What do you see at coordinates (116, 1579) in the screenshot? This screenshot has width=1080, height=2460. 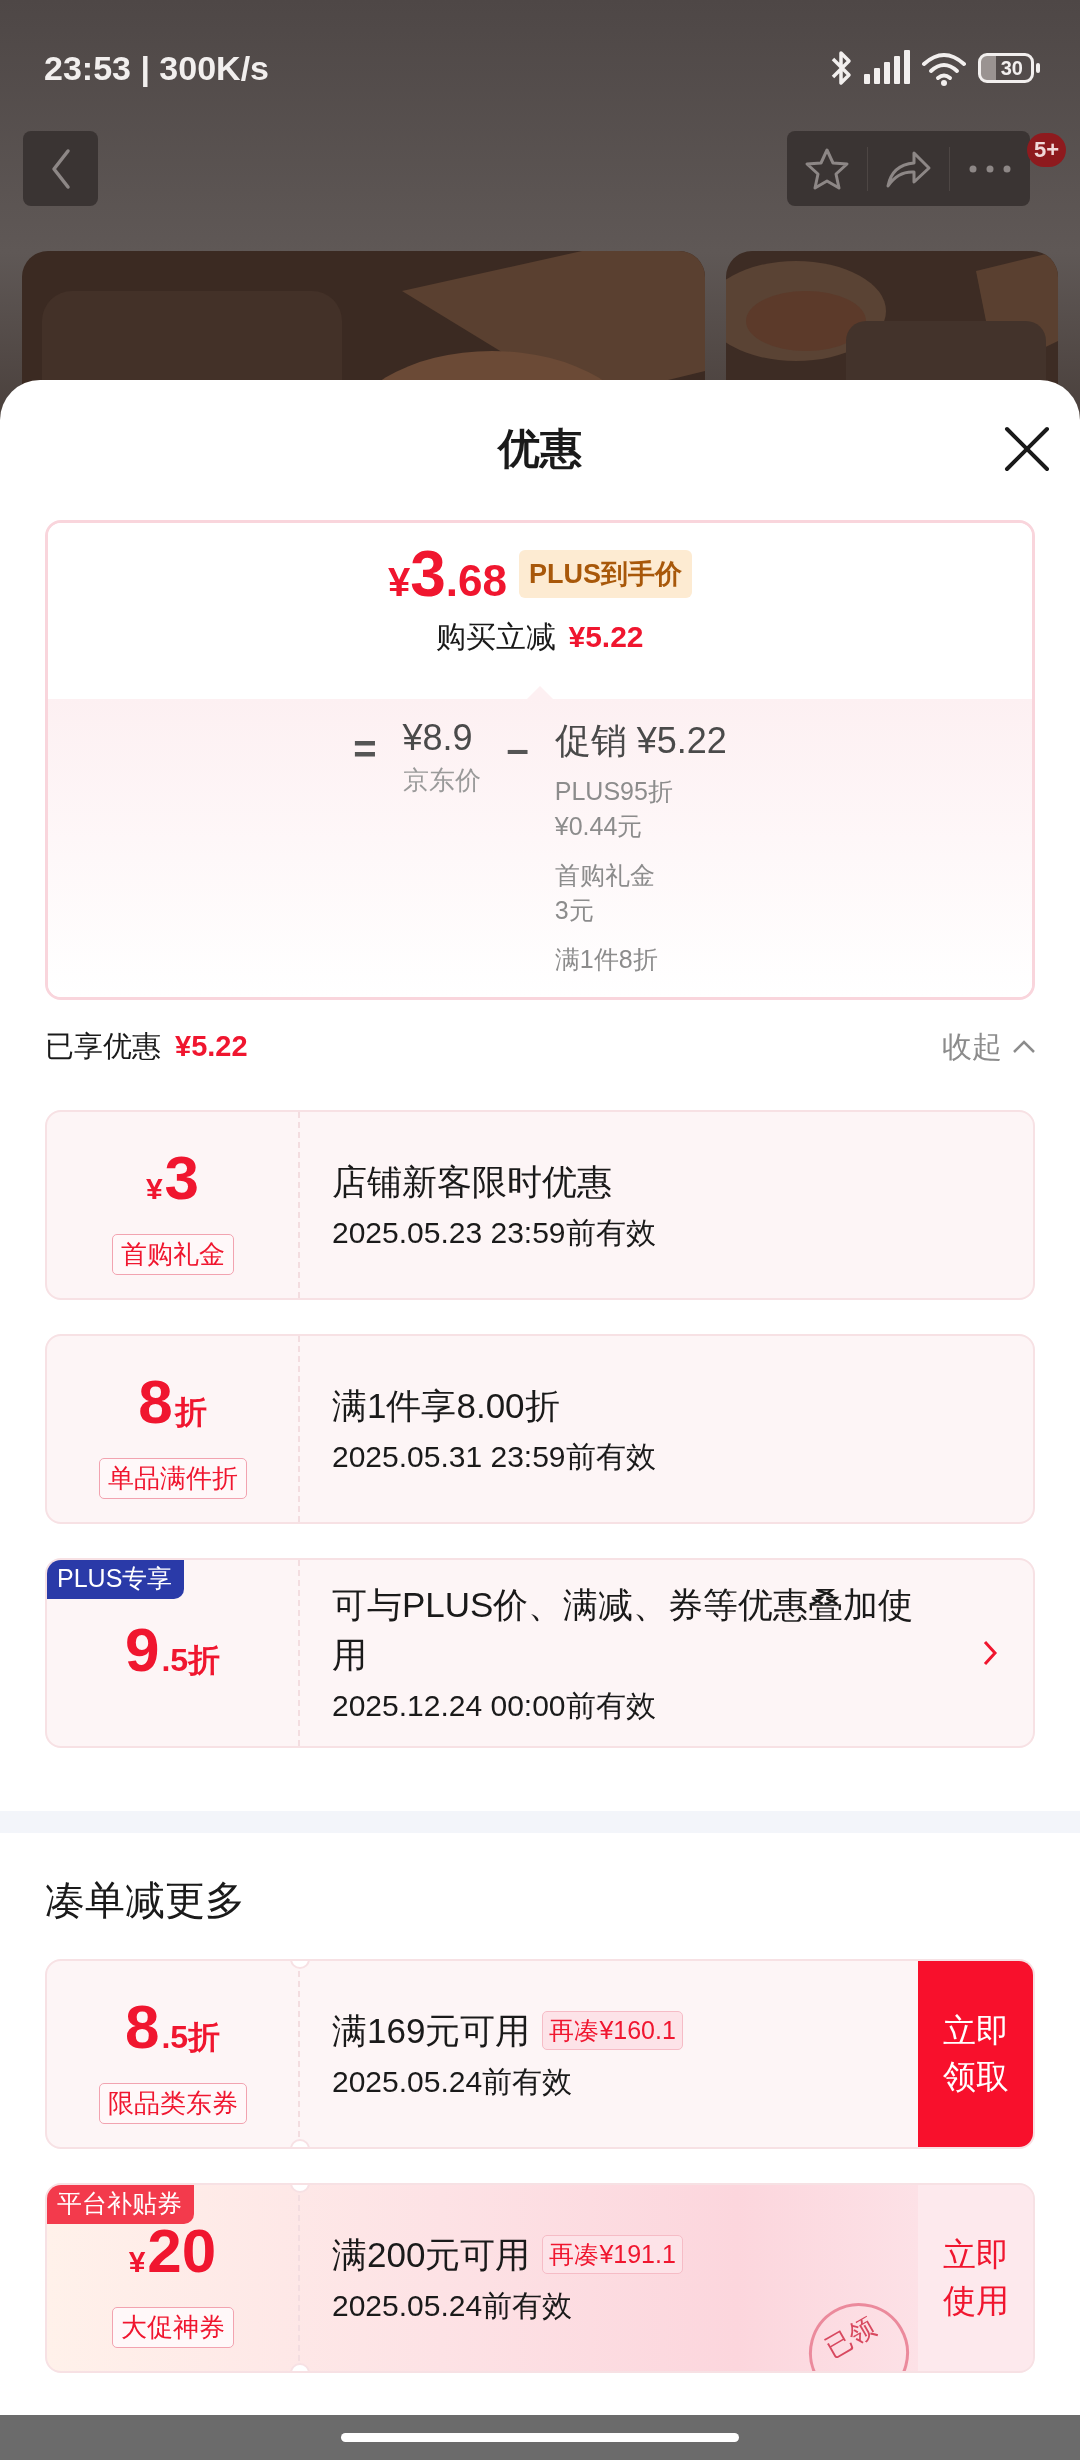 I see `corner-tag: PLUS专享` at bounding box center [116, 1579].